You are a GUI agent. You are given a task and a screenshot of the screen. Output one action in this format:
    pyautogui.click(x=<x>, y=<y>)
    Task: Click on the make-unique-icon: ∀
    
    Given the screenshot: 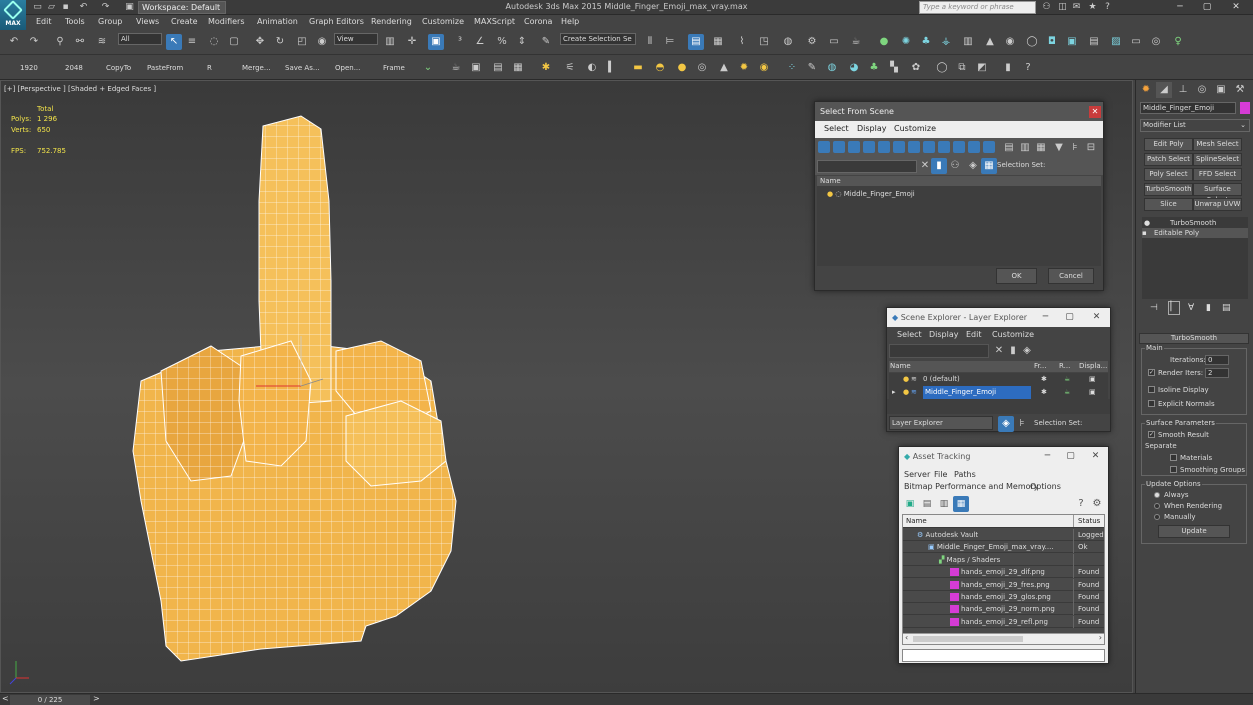 What is the action you would take?
    pyautogui.click(x=1191, y=308)
    